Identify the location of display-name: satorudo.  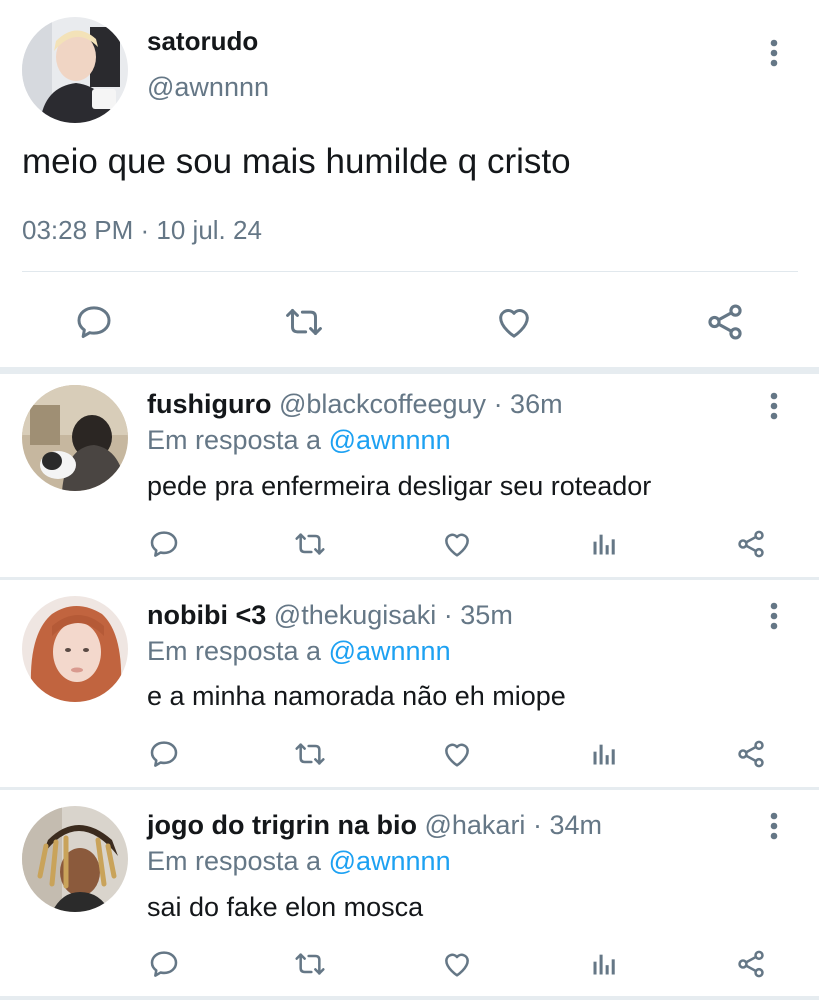
(202, 41).